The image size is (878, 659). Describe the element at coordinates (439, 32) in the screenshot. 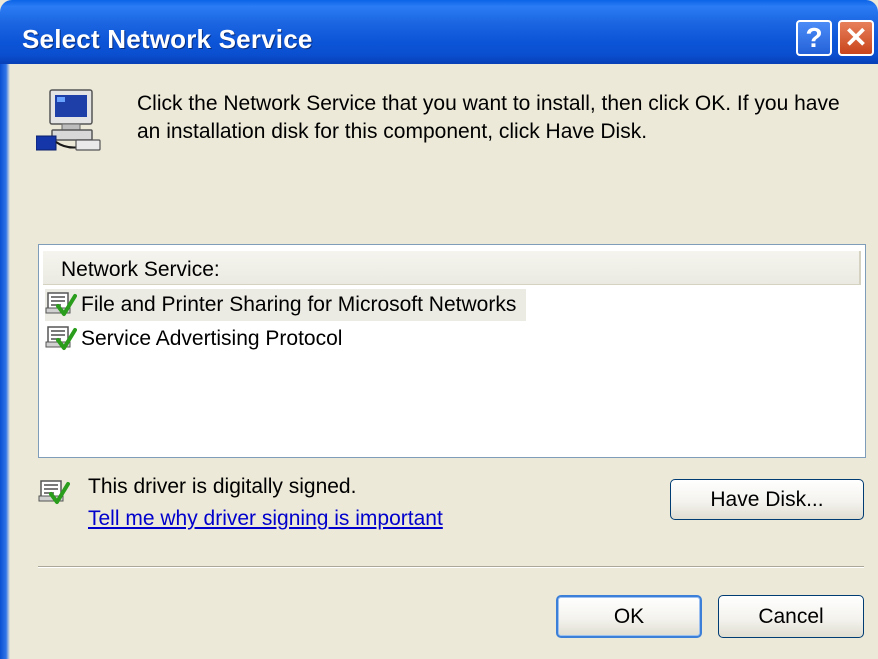

I see `title-bar: Select Network Service ? ✕` at that location.